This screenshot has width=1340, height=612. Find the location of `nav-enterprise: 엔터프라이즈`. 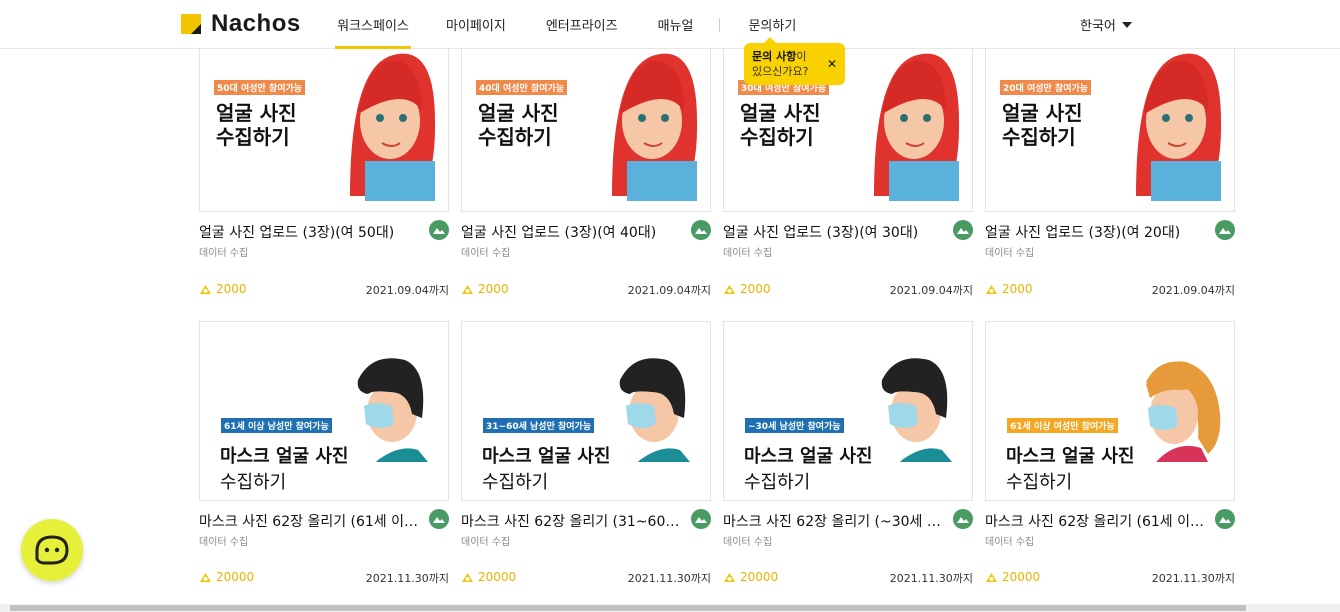

nav-enterprise: 엔터프라이즈 is located at coordinates (582, 24).